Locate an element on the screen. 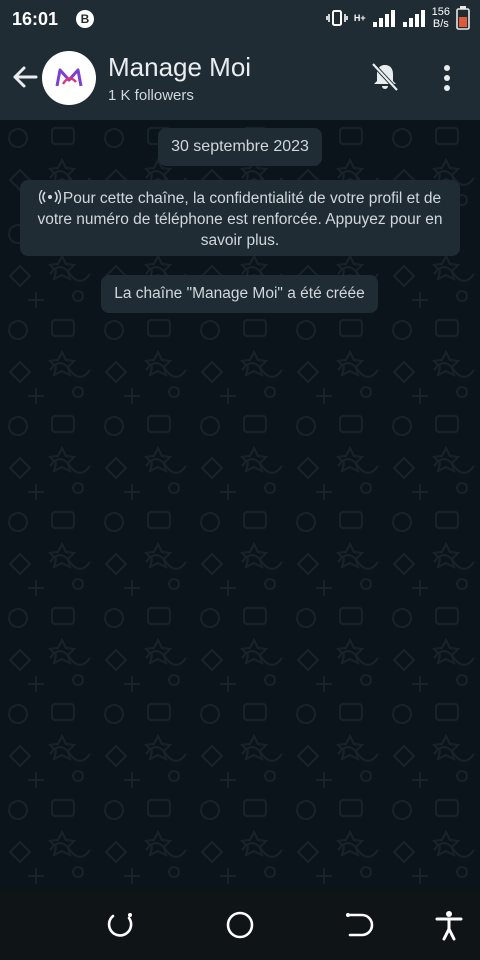  more-vert-icon is located at coordinates (447, 78).